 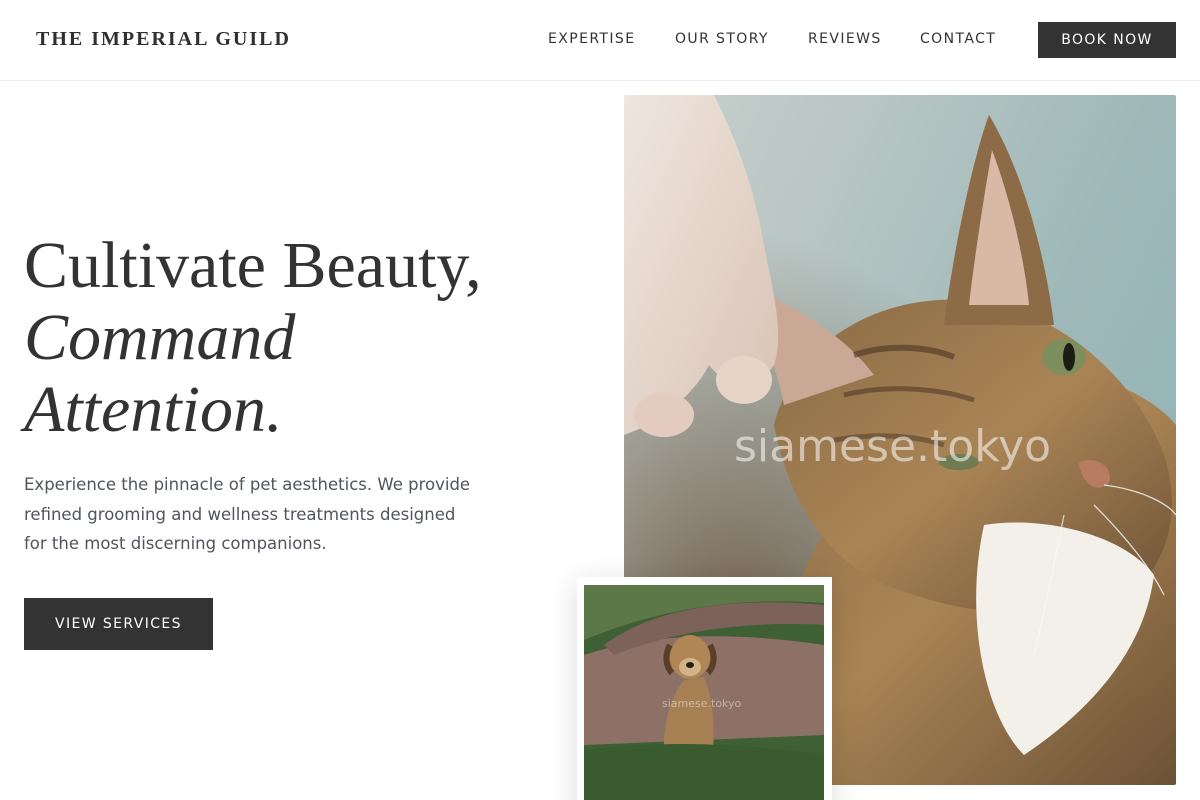 What do you see at coordinates (163, 39) in the screenshot?
I see `site-logo: THE IMPERIAL GUILD` at bounding box center [163, 39].